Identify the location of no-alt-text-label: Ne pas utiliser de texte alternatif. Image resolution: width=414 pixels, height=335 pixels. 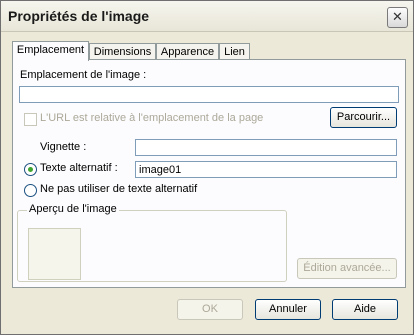
(119, 189).